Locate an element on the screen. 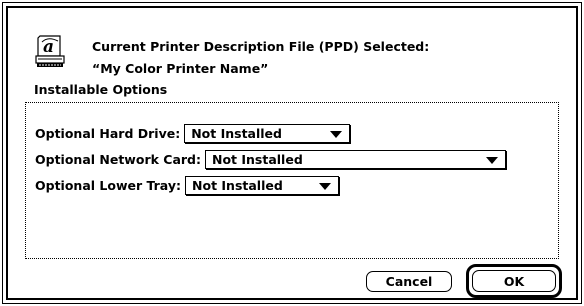  printer-document-icon: a is located at coordinates (50, 51).